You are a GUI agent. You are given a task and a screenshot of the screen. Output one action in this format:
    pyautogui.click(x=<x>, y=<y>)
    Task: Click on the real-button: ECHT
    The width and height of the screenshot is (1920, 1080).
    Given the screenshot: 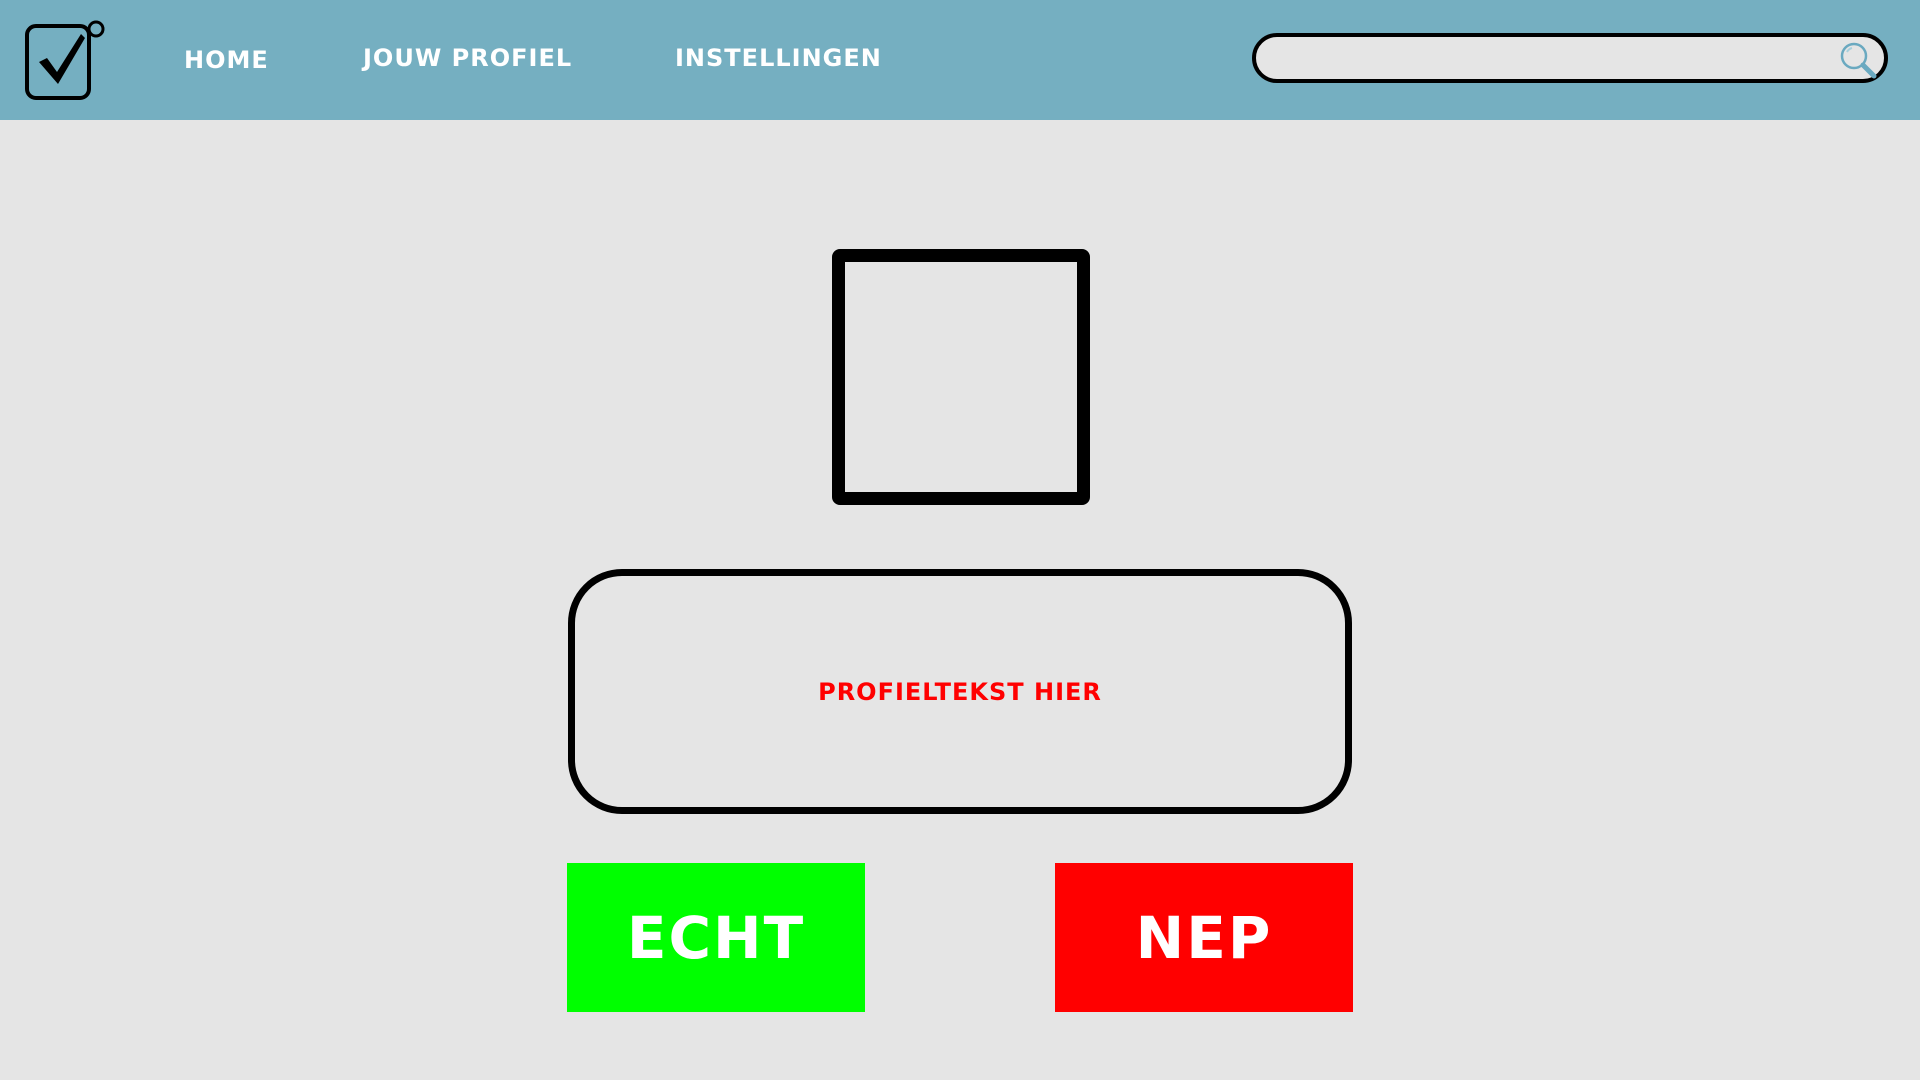 What is the action you would take?
    pyautogui.click(x=716, y=937)
    